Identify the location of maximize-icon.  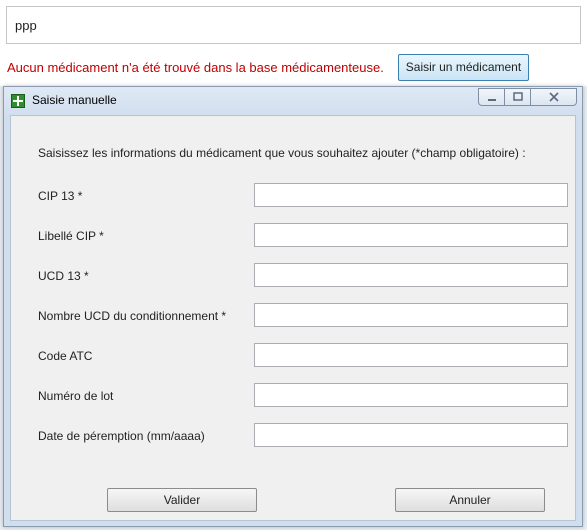
(517, 96).